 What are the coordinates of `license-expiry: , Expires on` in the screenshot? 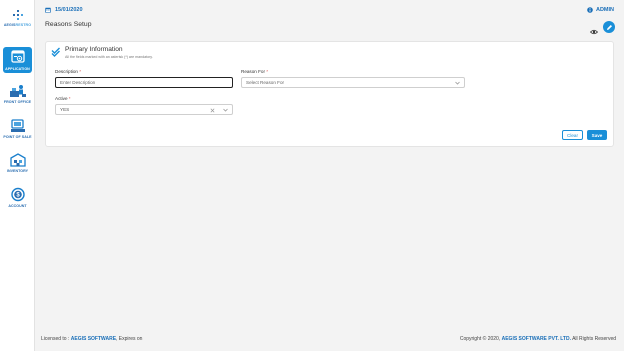 It's located at (129, 339).